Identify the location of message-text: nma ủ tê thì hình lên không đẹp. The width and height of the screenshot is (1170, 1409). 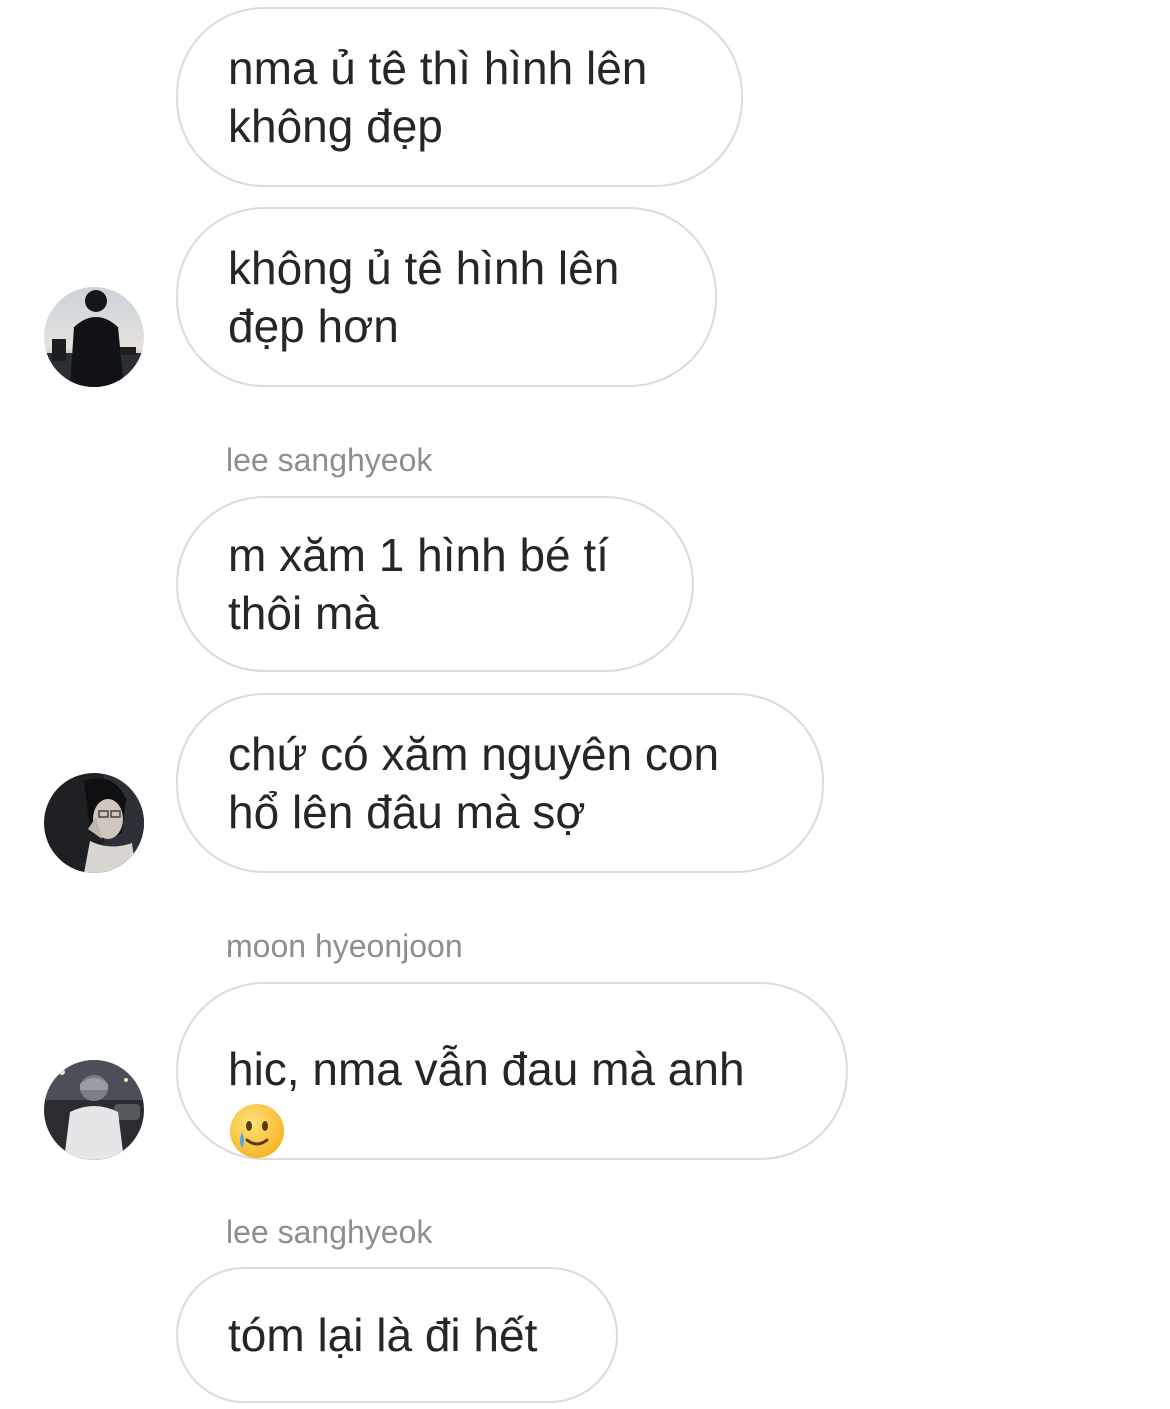
(438, 97).